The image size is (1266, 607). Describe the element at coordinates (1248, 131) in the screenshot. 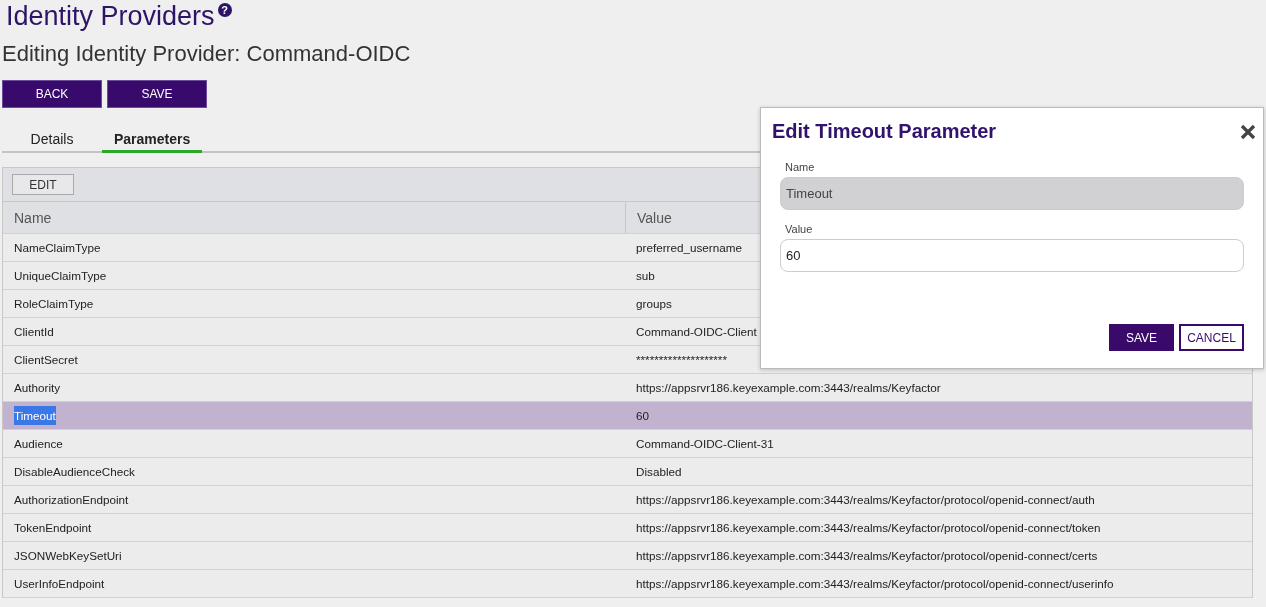

I see `close-icon` at that location.